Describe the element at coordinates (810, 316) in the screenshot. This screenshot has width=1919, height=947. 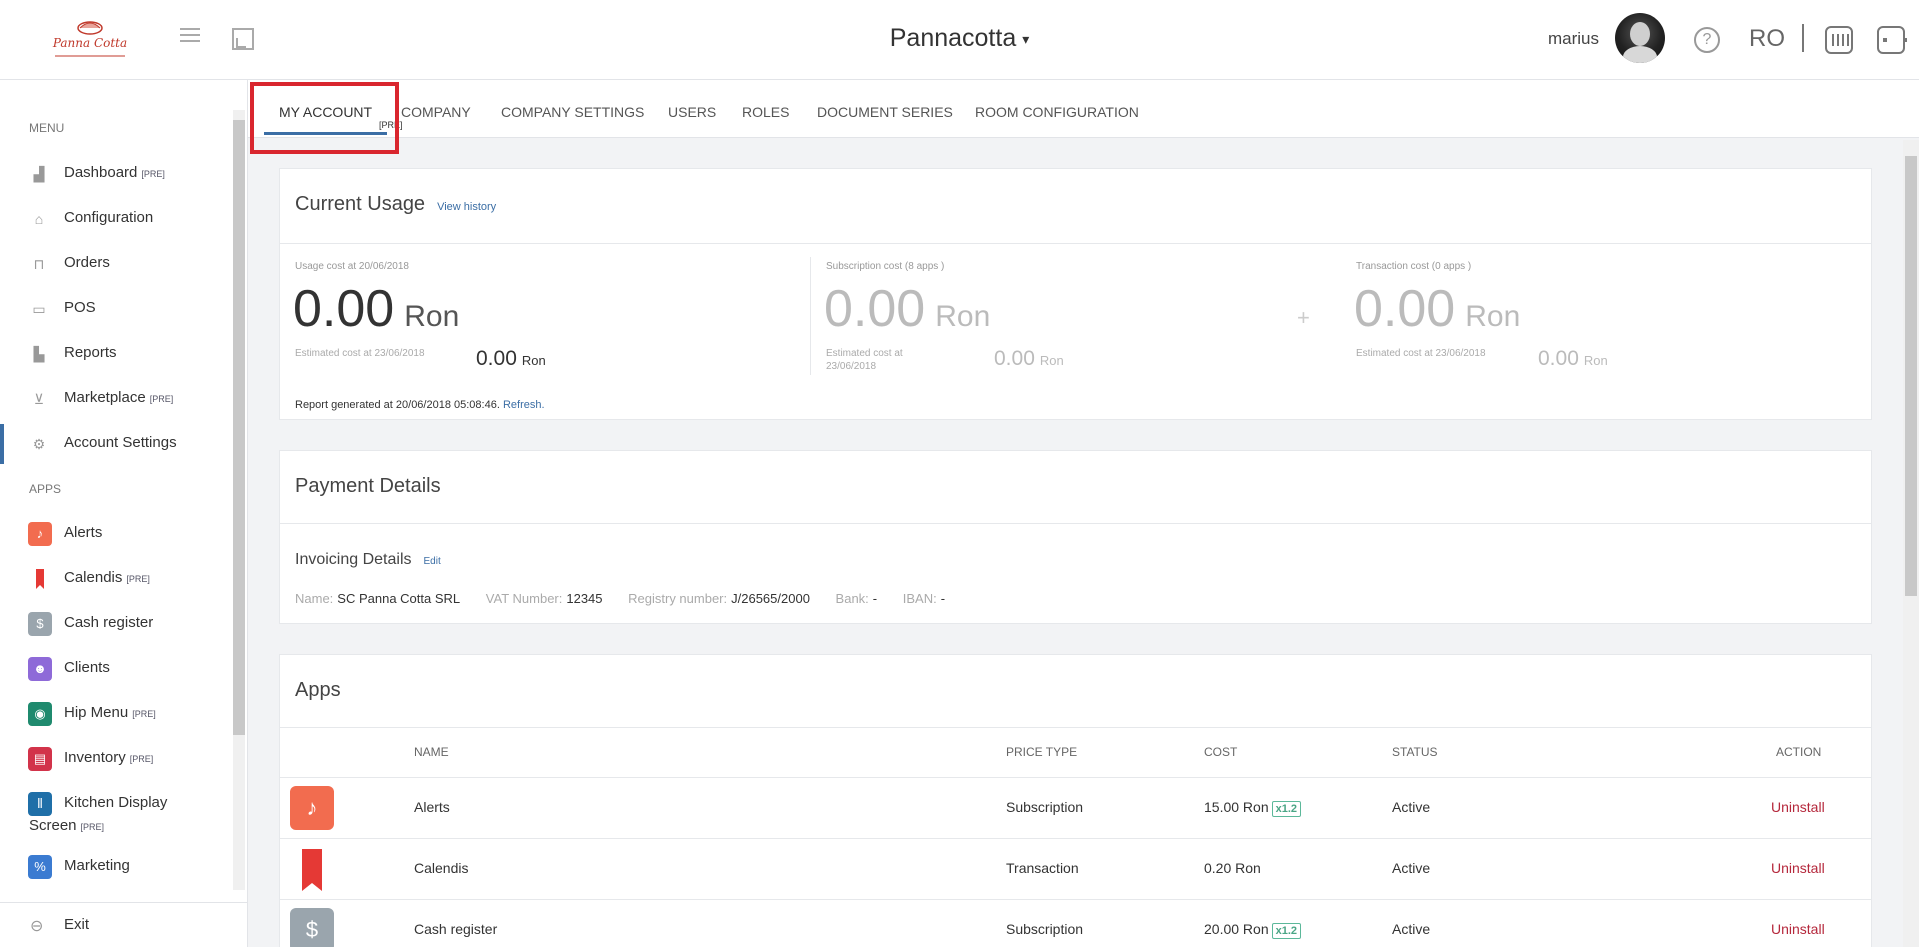
I see `column-divider` at that location.